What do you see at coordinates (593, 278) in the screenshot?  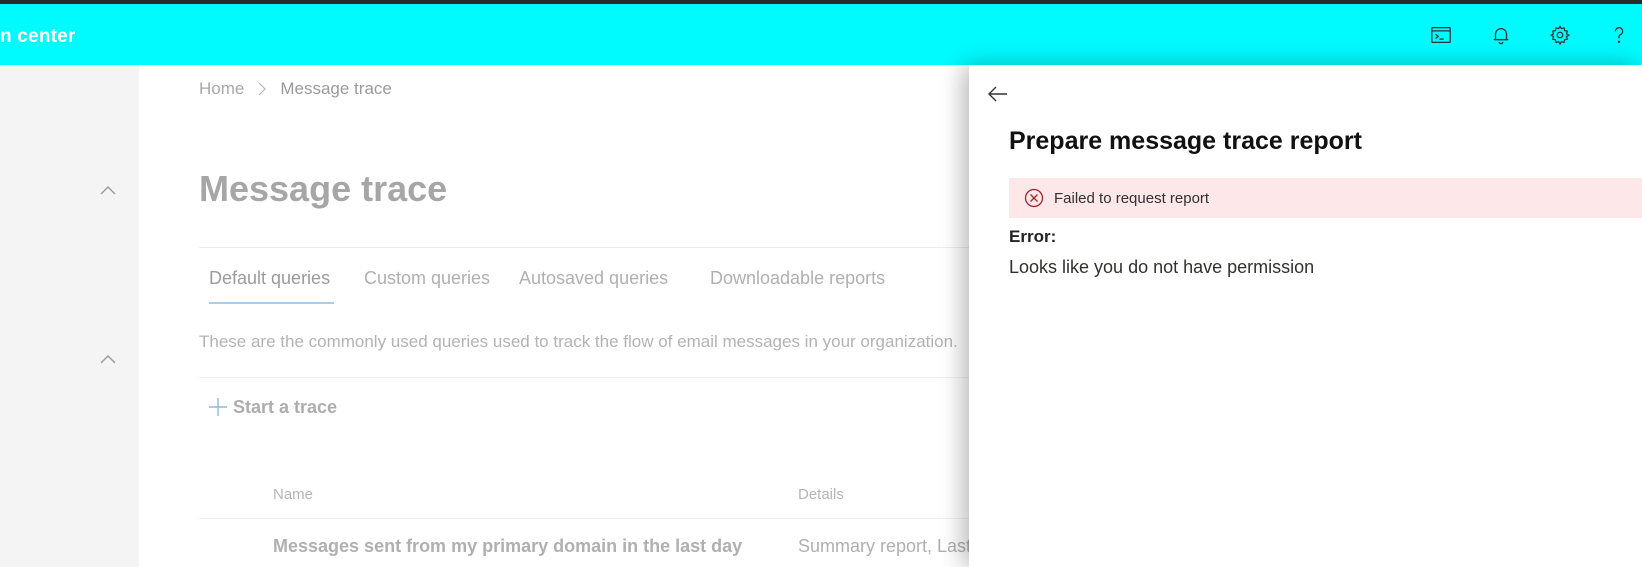 I see `tab-autosaved-queries: Autosaved queries` at bounding box center [593, 278].